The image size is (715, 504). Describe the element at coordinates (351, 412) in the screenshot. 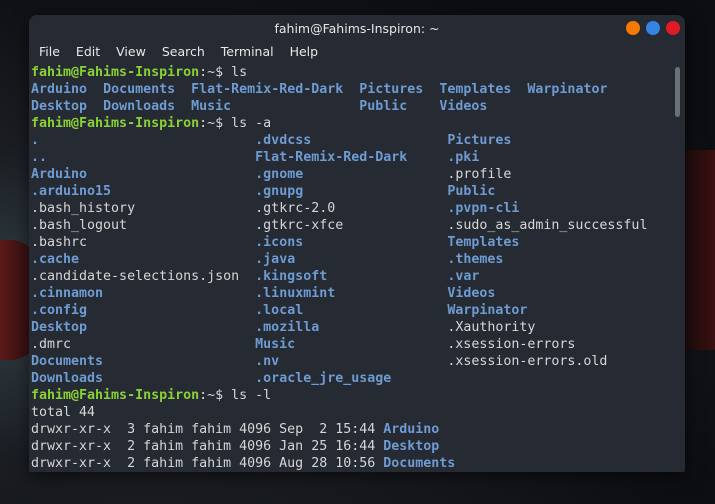

I see `terminal-line: total 44` at that location.